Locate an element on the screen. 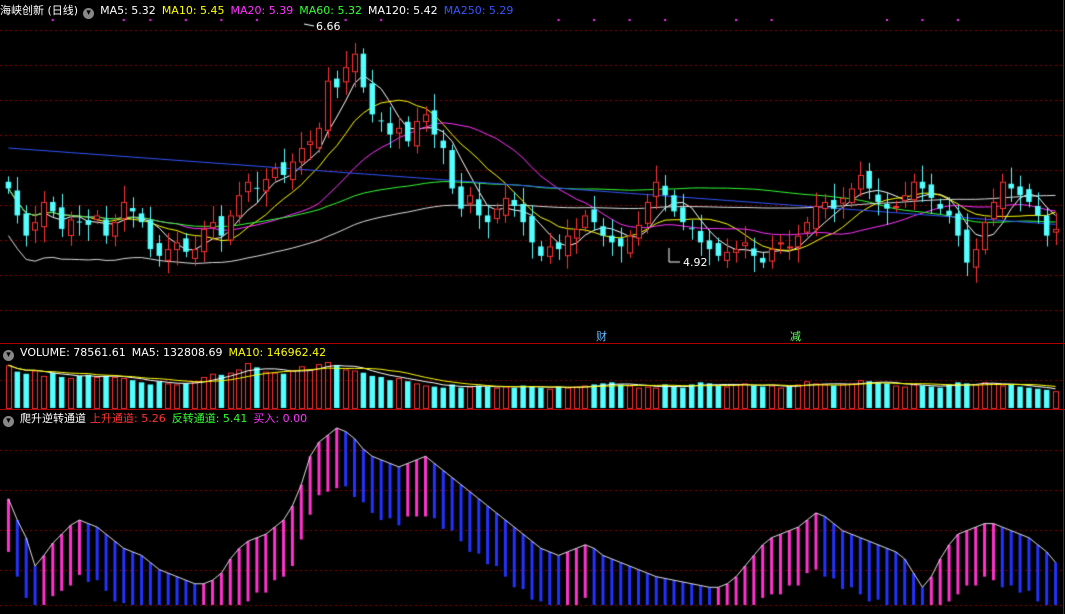 The image size is (1065, 614). volume-toggle-icon: ▾ is located at coordinates (8, 355).